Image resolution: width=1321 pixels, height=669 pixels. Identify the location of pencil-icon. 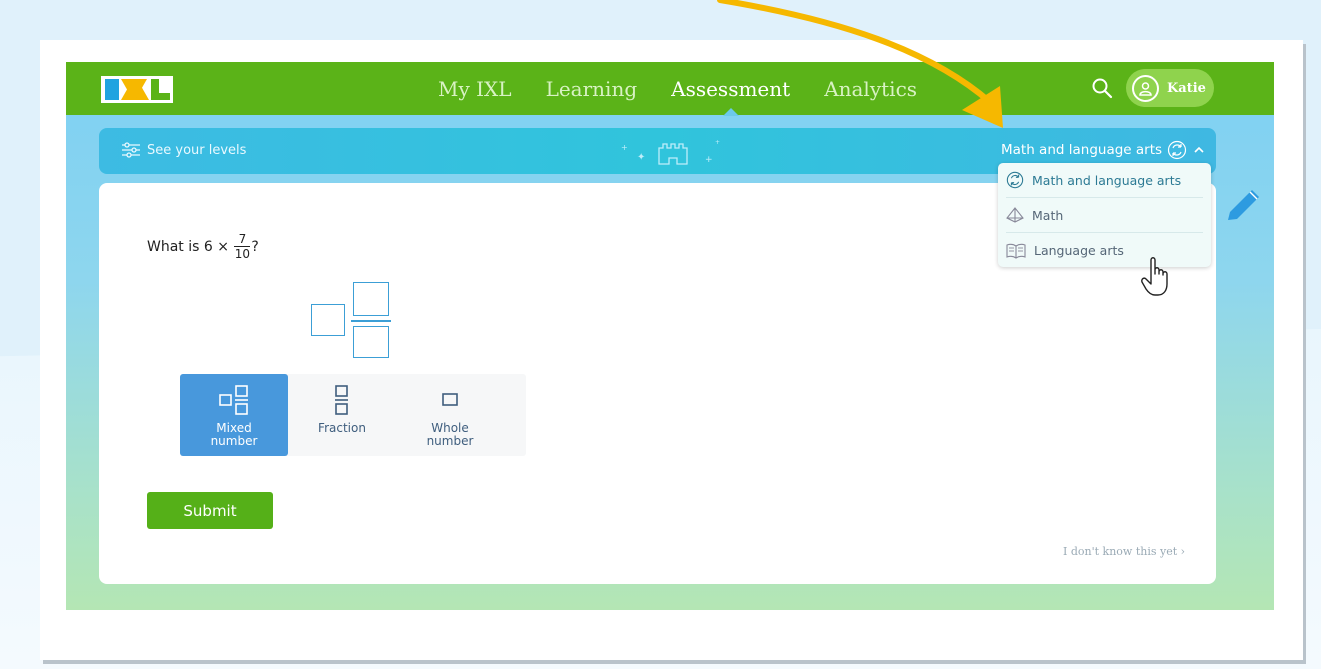
(1244, 206).